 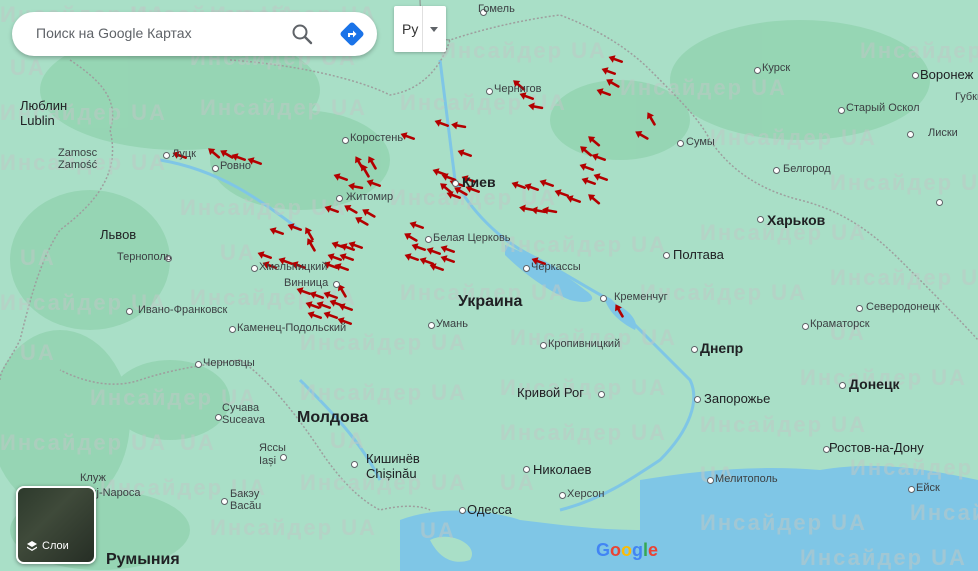 I want to click on city-label: Винница, so click(x=306, y=283).